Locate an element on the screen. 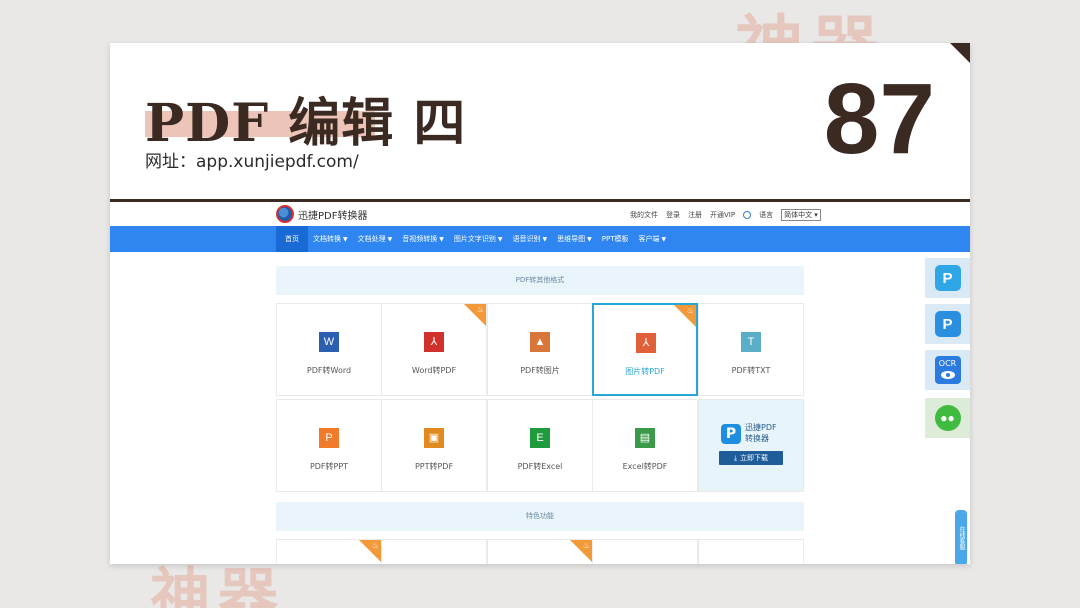  nav-item: 客户端 ▼ is located at coordinates (652, 239).